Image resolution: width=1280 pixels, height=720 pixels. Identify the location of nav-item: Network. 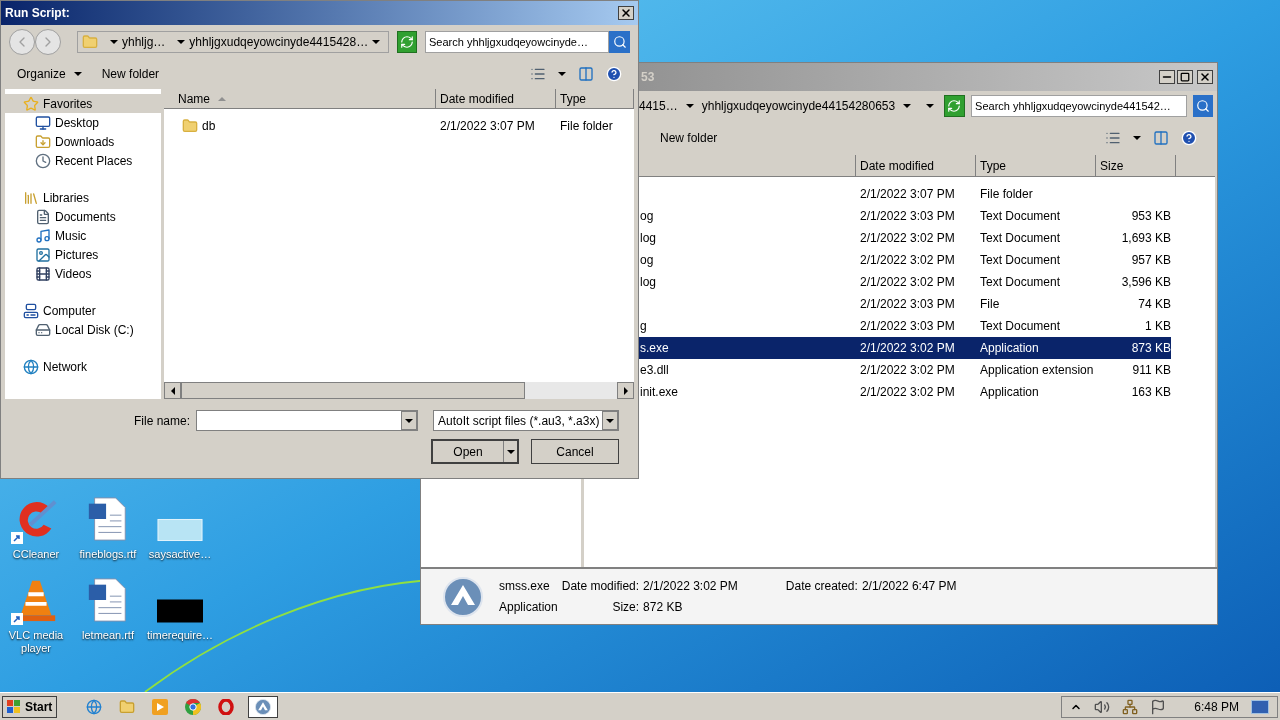
(83, 366).